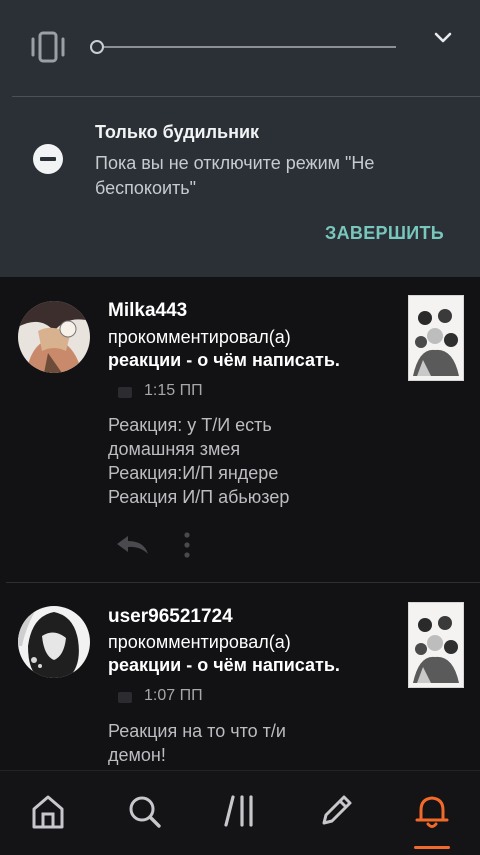  Describe the element at coordinates (48, 159) in the screenshot. I see `do-not-disturb-icon` at that location.